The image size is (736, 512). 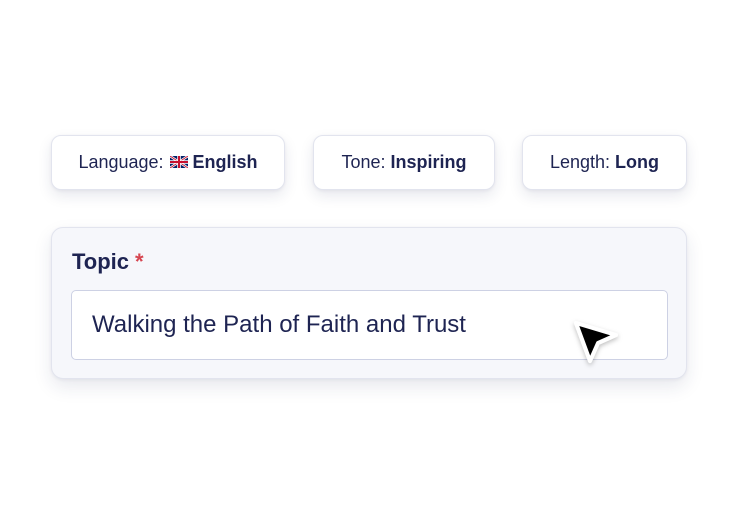 What do you see at coordinates (580, 162) in the screenshot?
I see `length-label: Length:` at bounding box center [580, 162].